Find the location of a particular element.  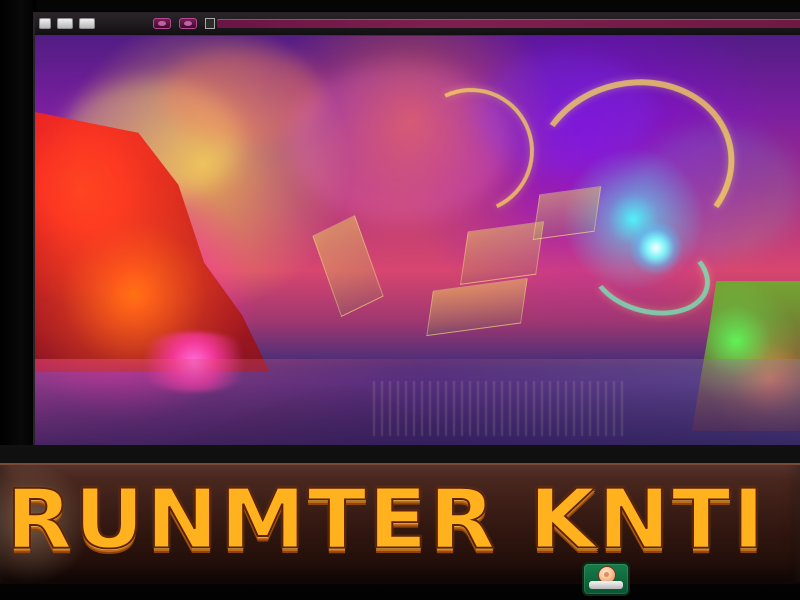

window-titlebar is located at coordinates (417, 25).